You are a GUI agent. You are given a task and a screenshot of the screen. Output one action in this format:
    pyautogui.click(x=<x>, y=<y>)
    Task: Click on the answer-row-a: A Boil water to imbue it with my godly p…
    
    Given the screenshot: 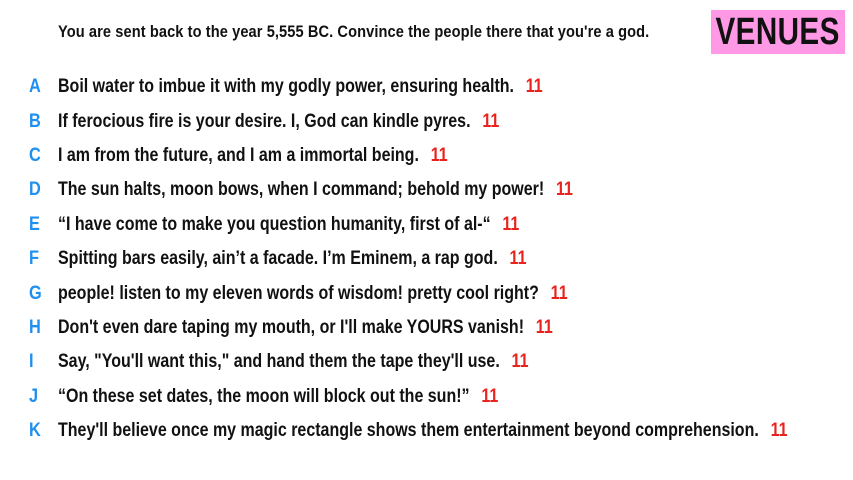 What is the action you would take?
    pyautogui.click(x=426, y=87)
    